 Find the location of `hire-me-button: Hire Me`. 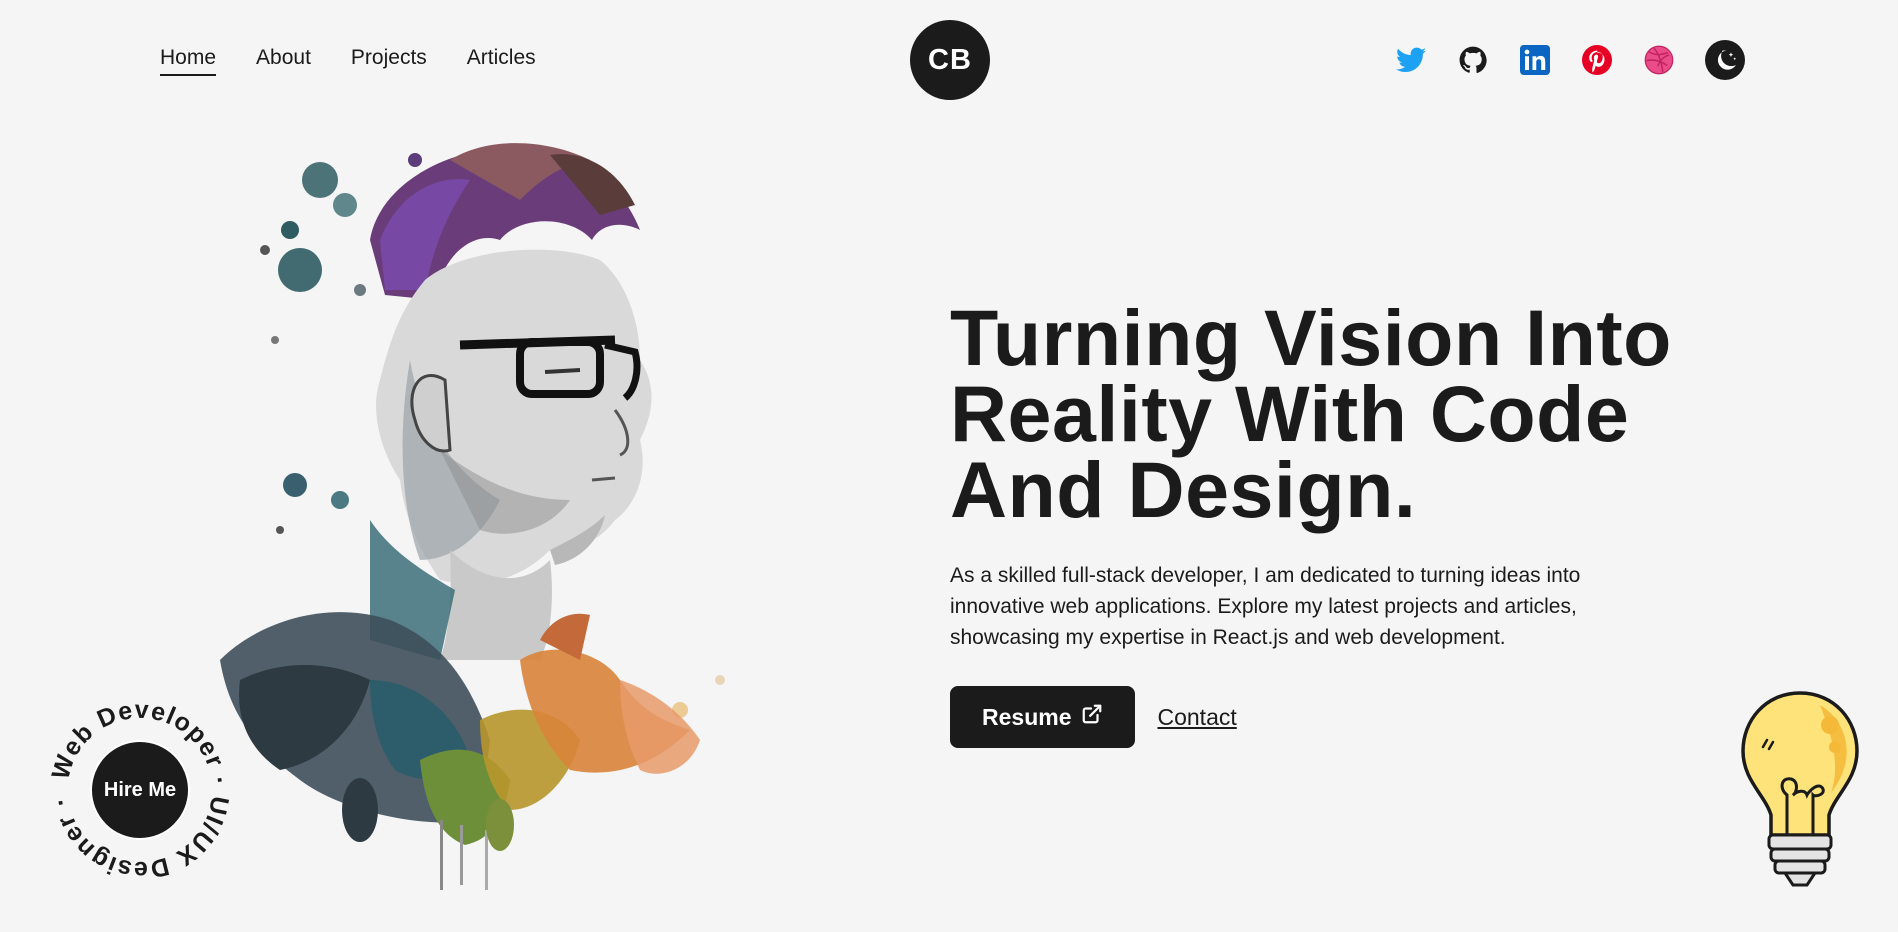

hire-me-button: Hire Me is located at coordinates (140, 790).